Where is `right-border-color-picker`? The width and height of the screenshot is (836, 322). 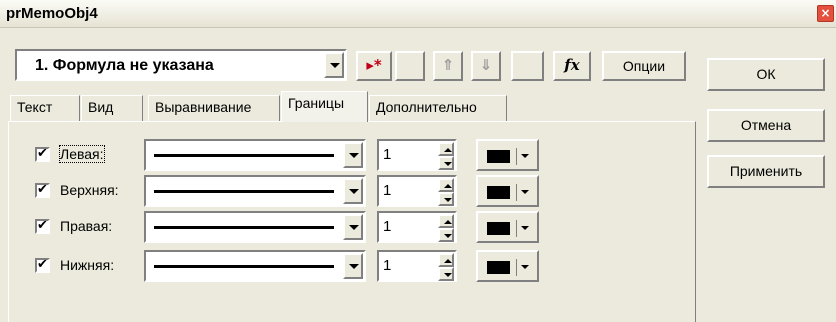 right-border-color-picker is located at coordinates (507, 227).